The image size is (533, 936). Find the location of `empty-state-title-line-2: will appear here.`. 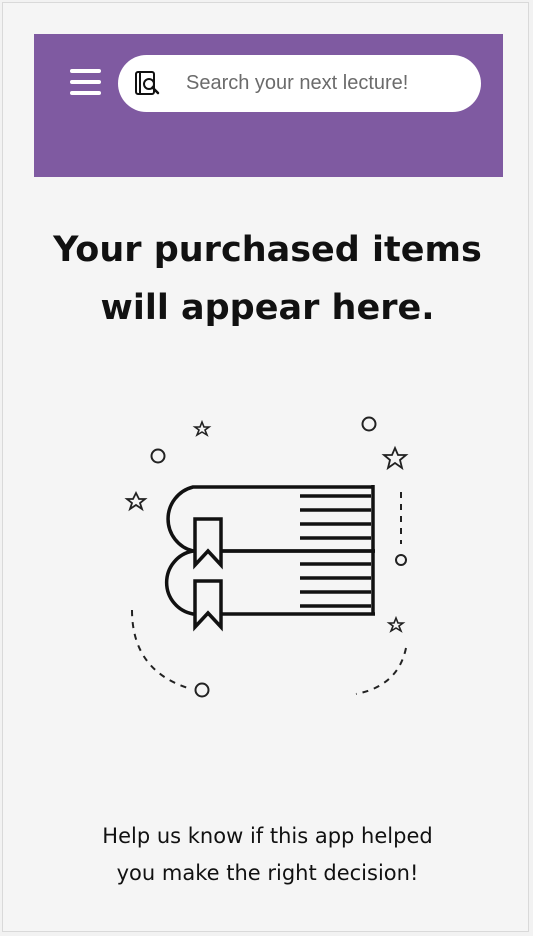

empty-state-title-line-2: will appear here. is located at coordinates (267, 308).